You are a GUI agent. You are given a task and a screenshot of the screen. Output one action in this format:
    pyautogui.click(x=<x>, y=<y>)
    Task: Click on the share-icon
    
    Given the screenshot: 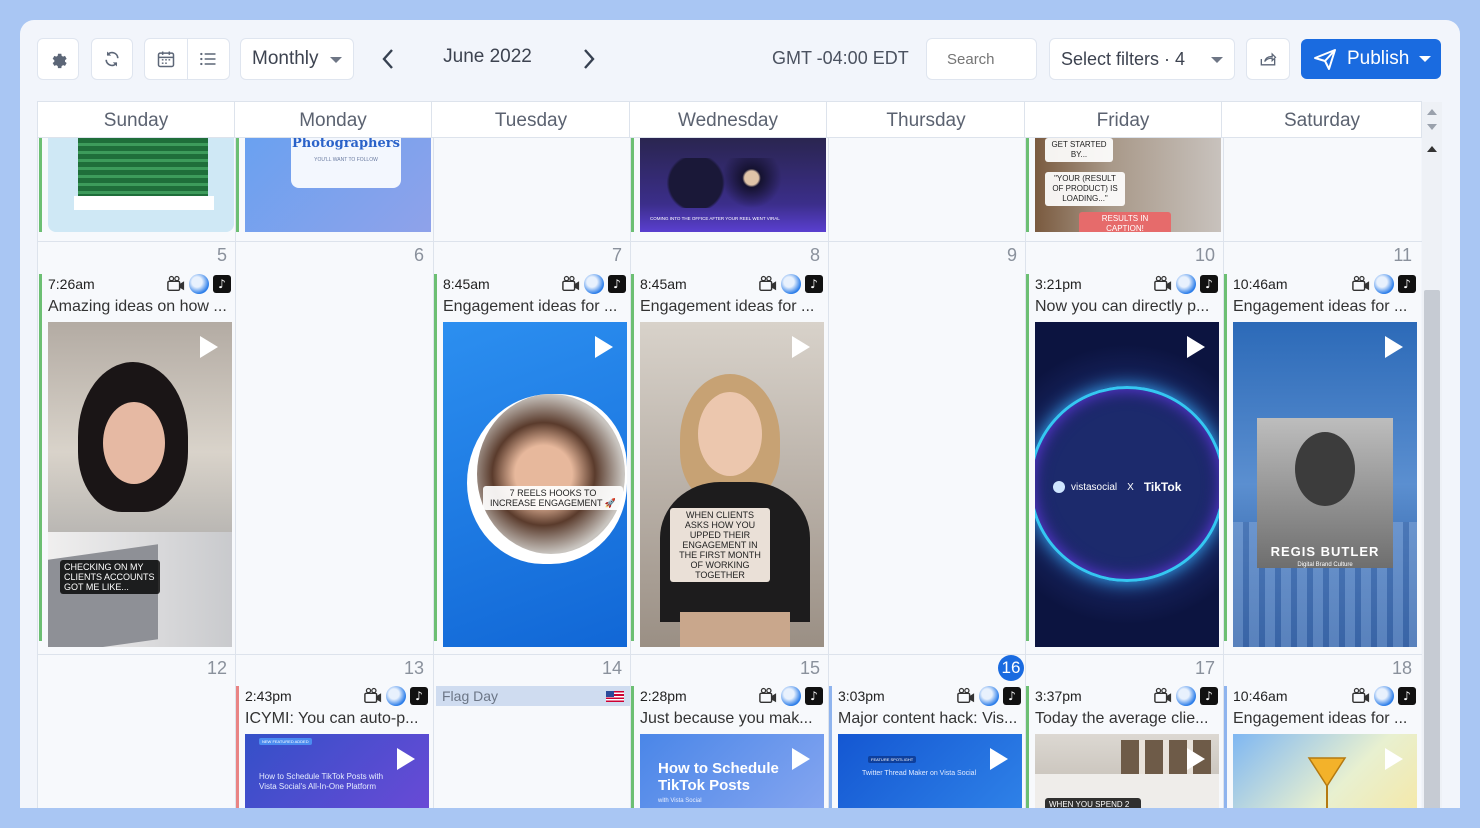 What is the action you would take?
    pyautogui.click(x=1268, y=59)
    